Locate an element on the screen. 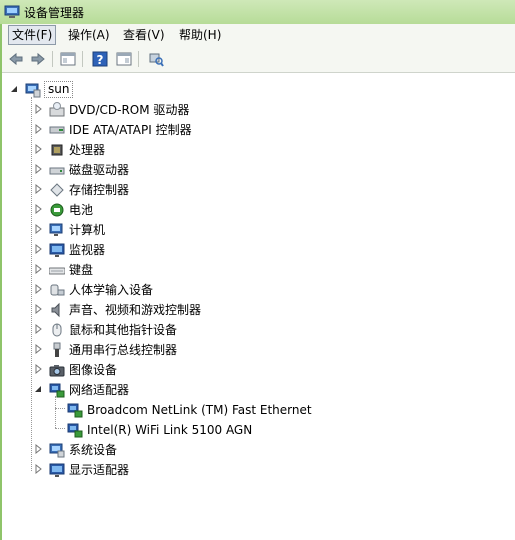 This screenshot has height=540, width=515. speaker-icon is located at coordinates (55, 310).